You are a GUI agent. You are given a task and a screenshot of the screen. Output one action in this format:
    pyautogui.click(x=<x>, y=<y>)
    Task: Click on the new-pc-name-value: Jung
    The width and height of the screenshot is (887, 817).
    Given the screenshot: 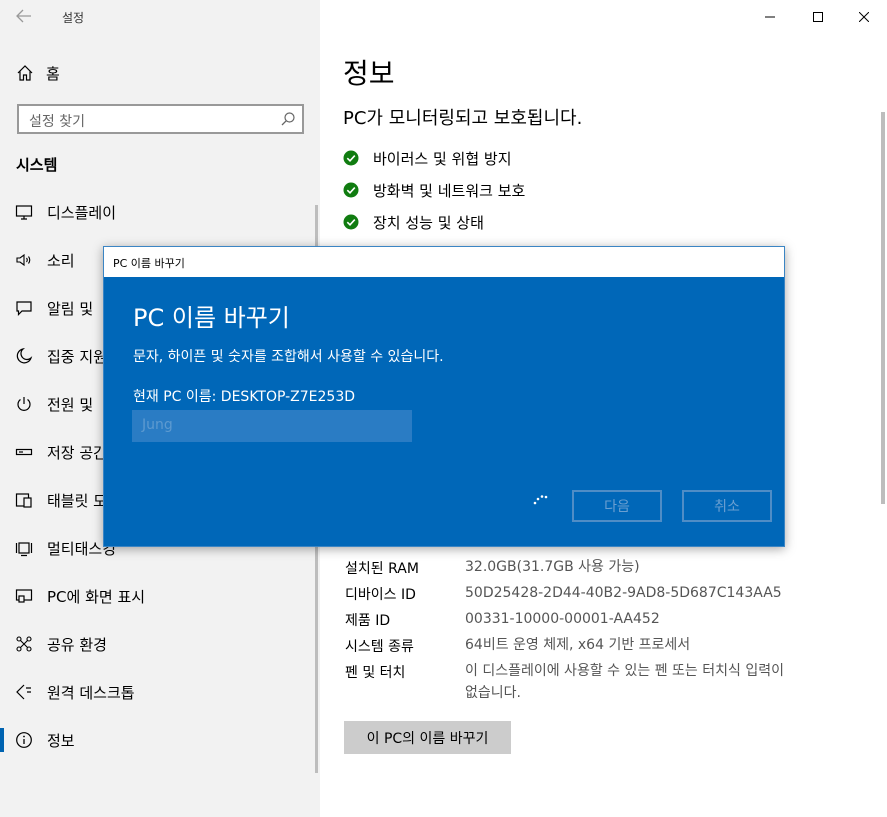 What is the action you would take?
    pyautogui.click(x=157, y=425)
    